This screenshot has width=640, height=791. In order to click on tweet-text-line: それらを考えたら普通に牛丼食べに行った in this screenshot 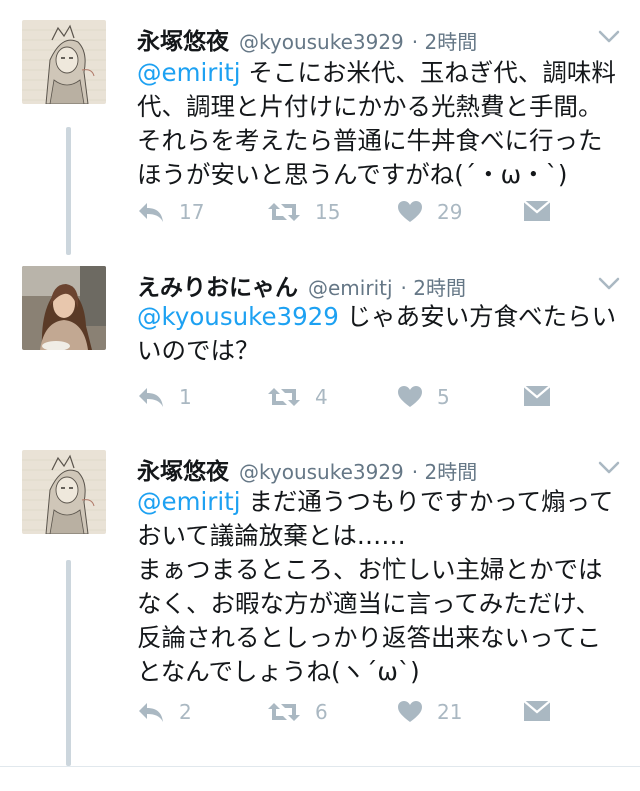, I will do `click(370, 140)`.